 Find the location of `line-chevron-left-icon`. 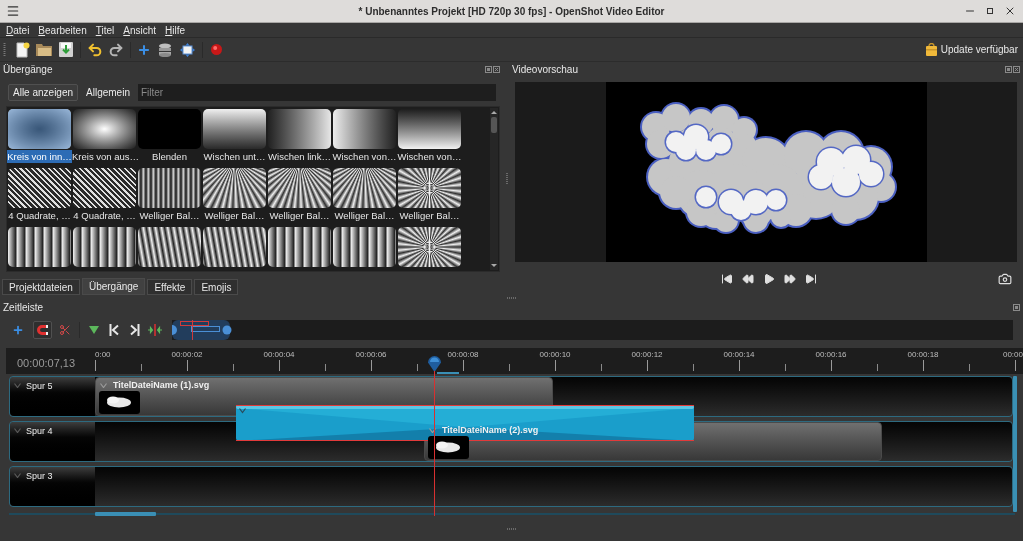

line-chevron-left-icon is located at coordinates (114, 330).